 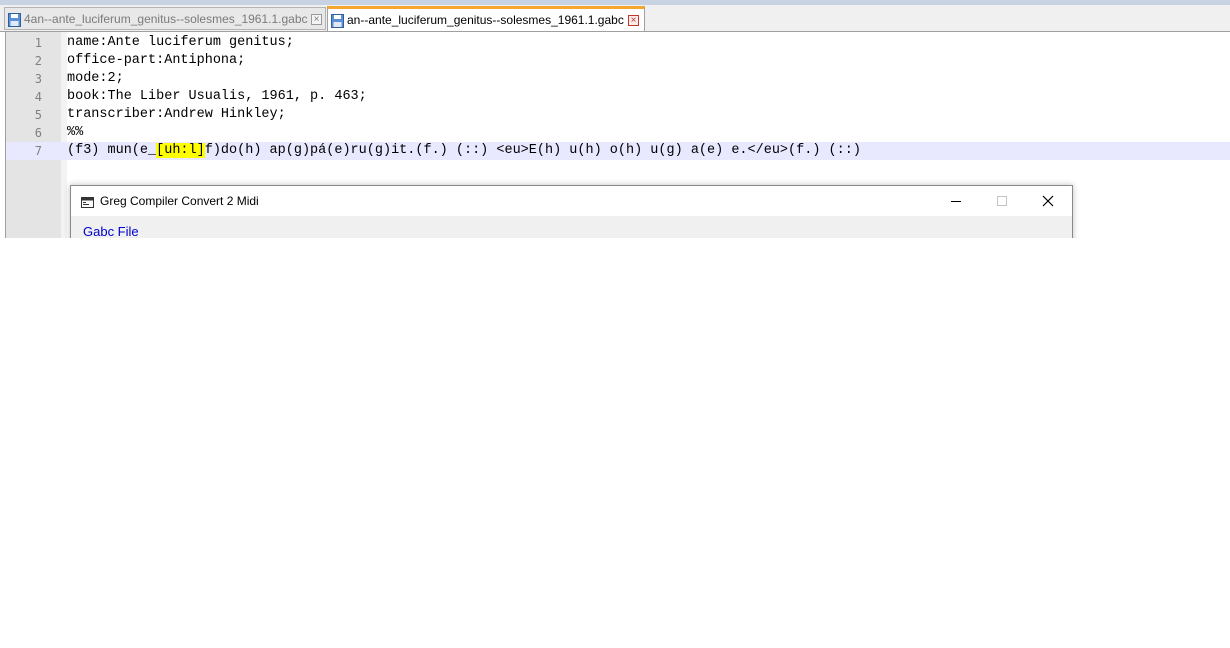 I want to click on editor-line: 6 %%, so click(x=618, y=133).